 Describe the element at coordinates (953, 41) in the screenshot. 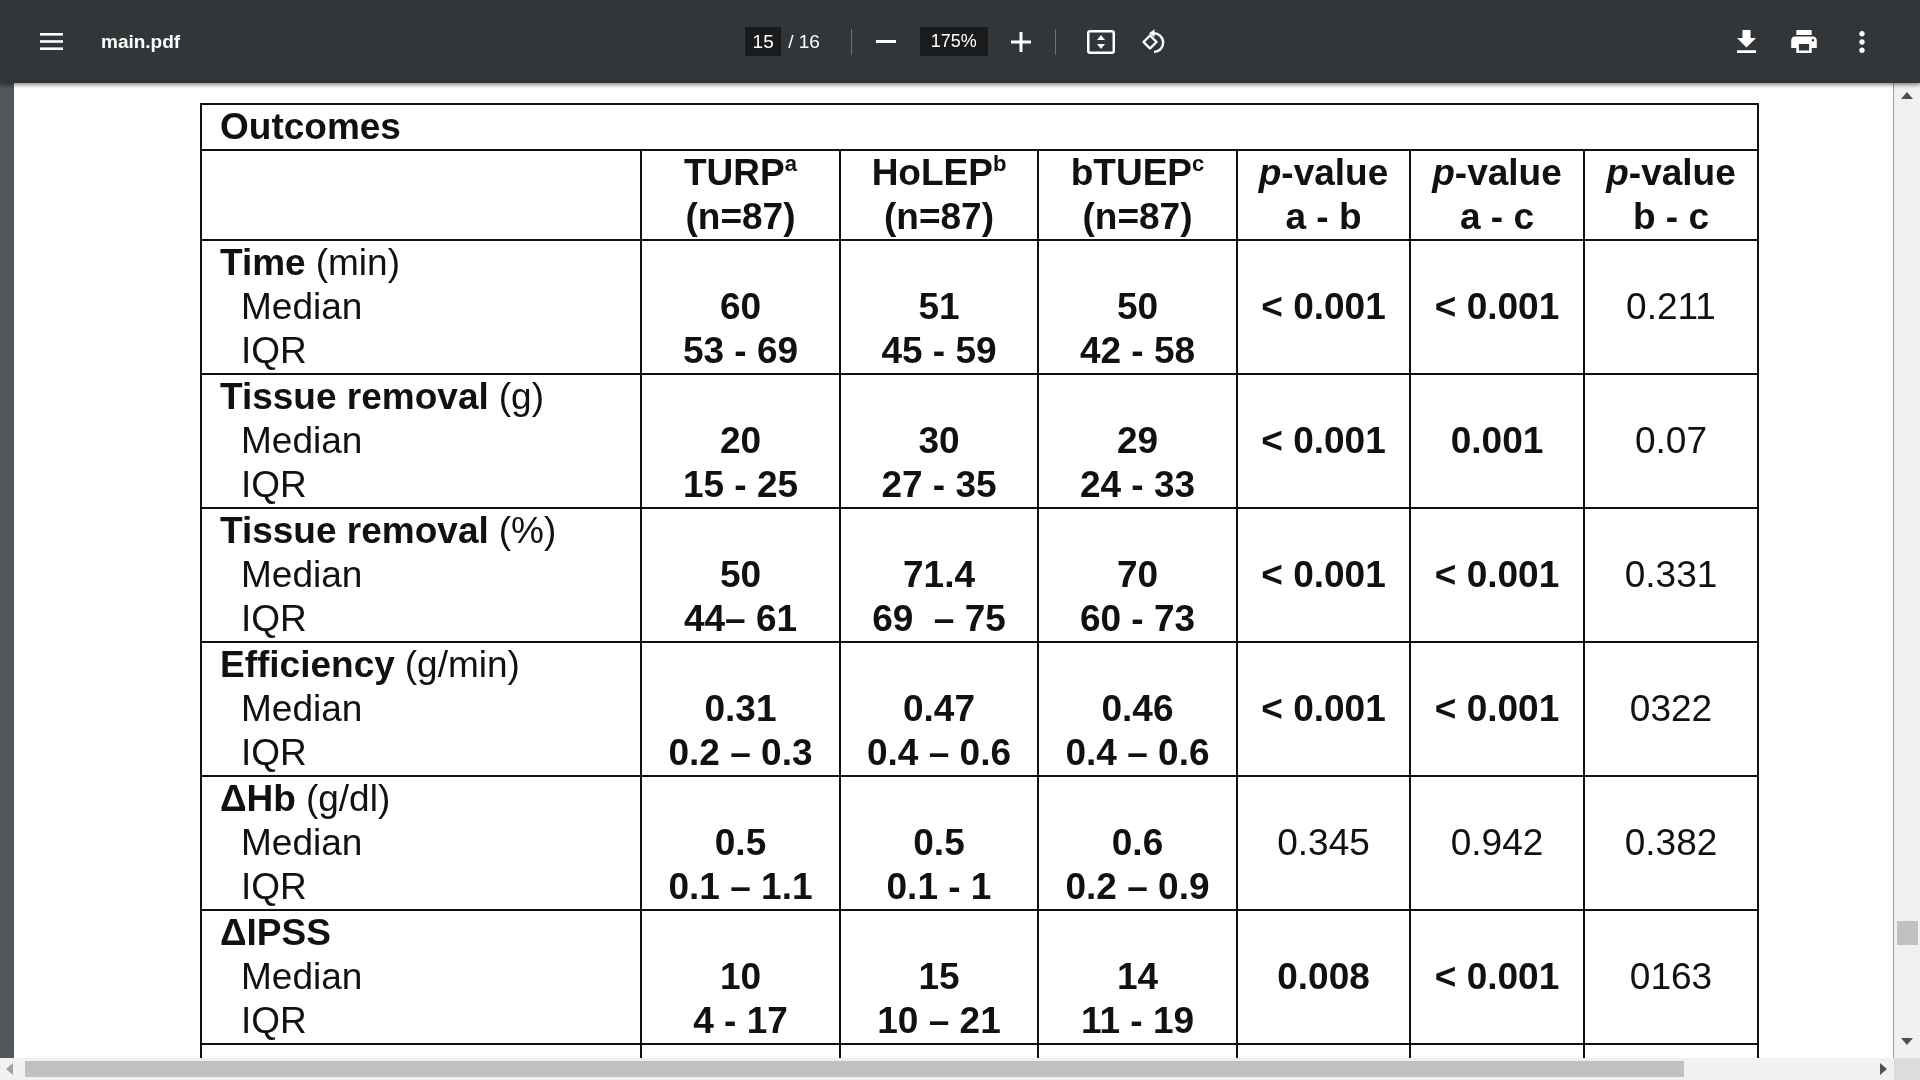

I see `zoom-field: 175%` at that location.